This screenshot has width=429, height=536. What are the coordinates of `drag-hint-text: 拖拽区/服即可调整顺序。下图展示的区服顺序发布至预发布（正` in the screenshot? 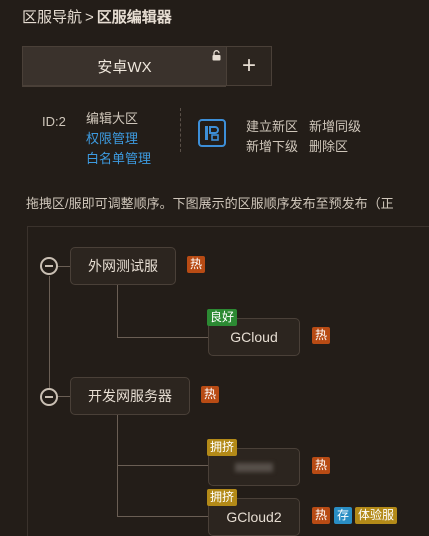 It's located at (210, 203).